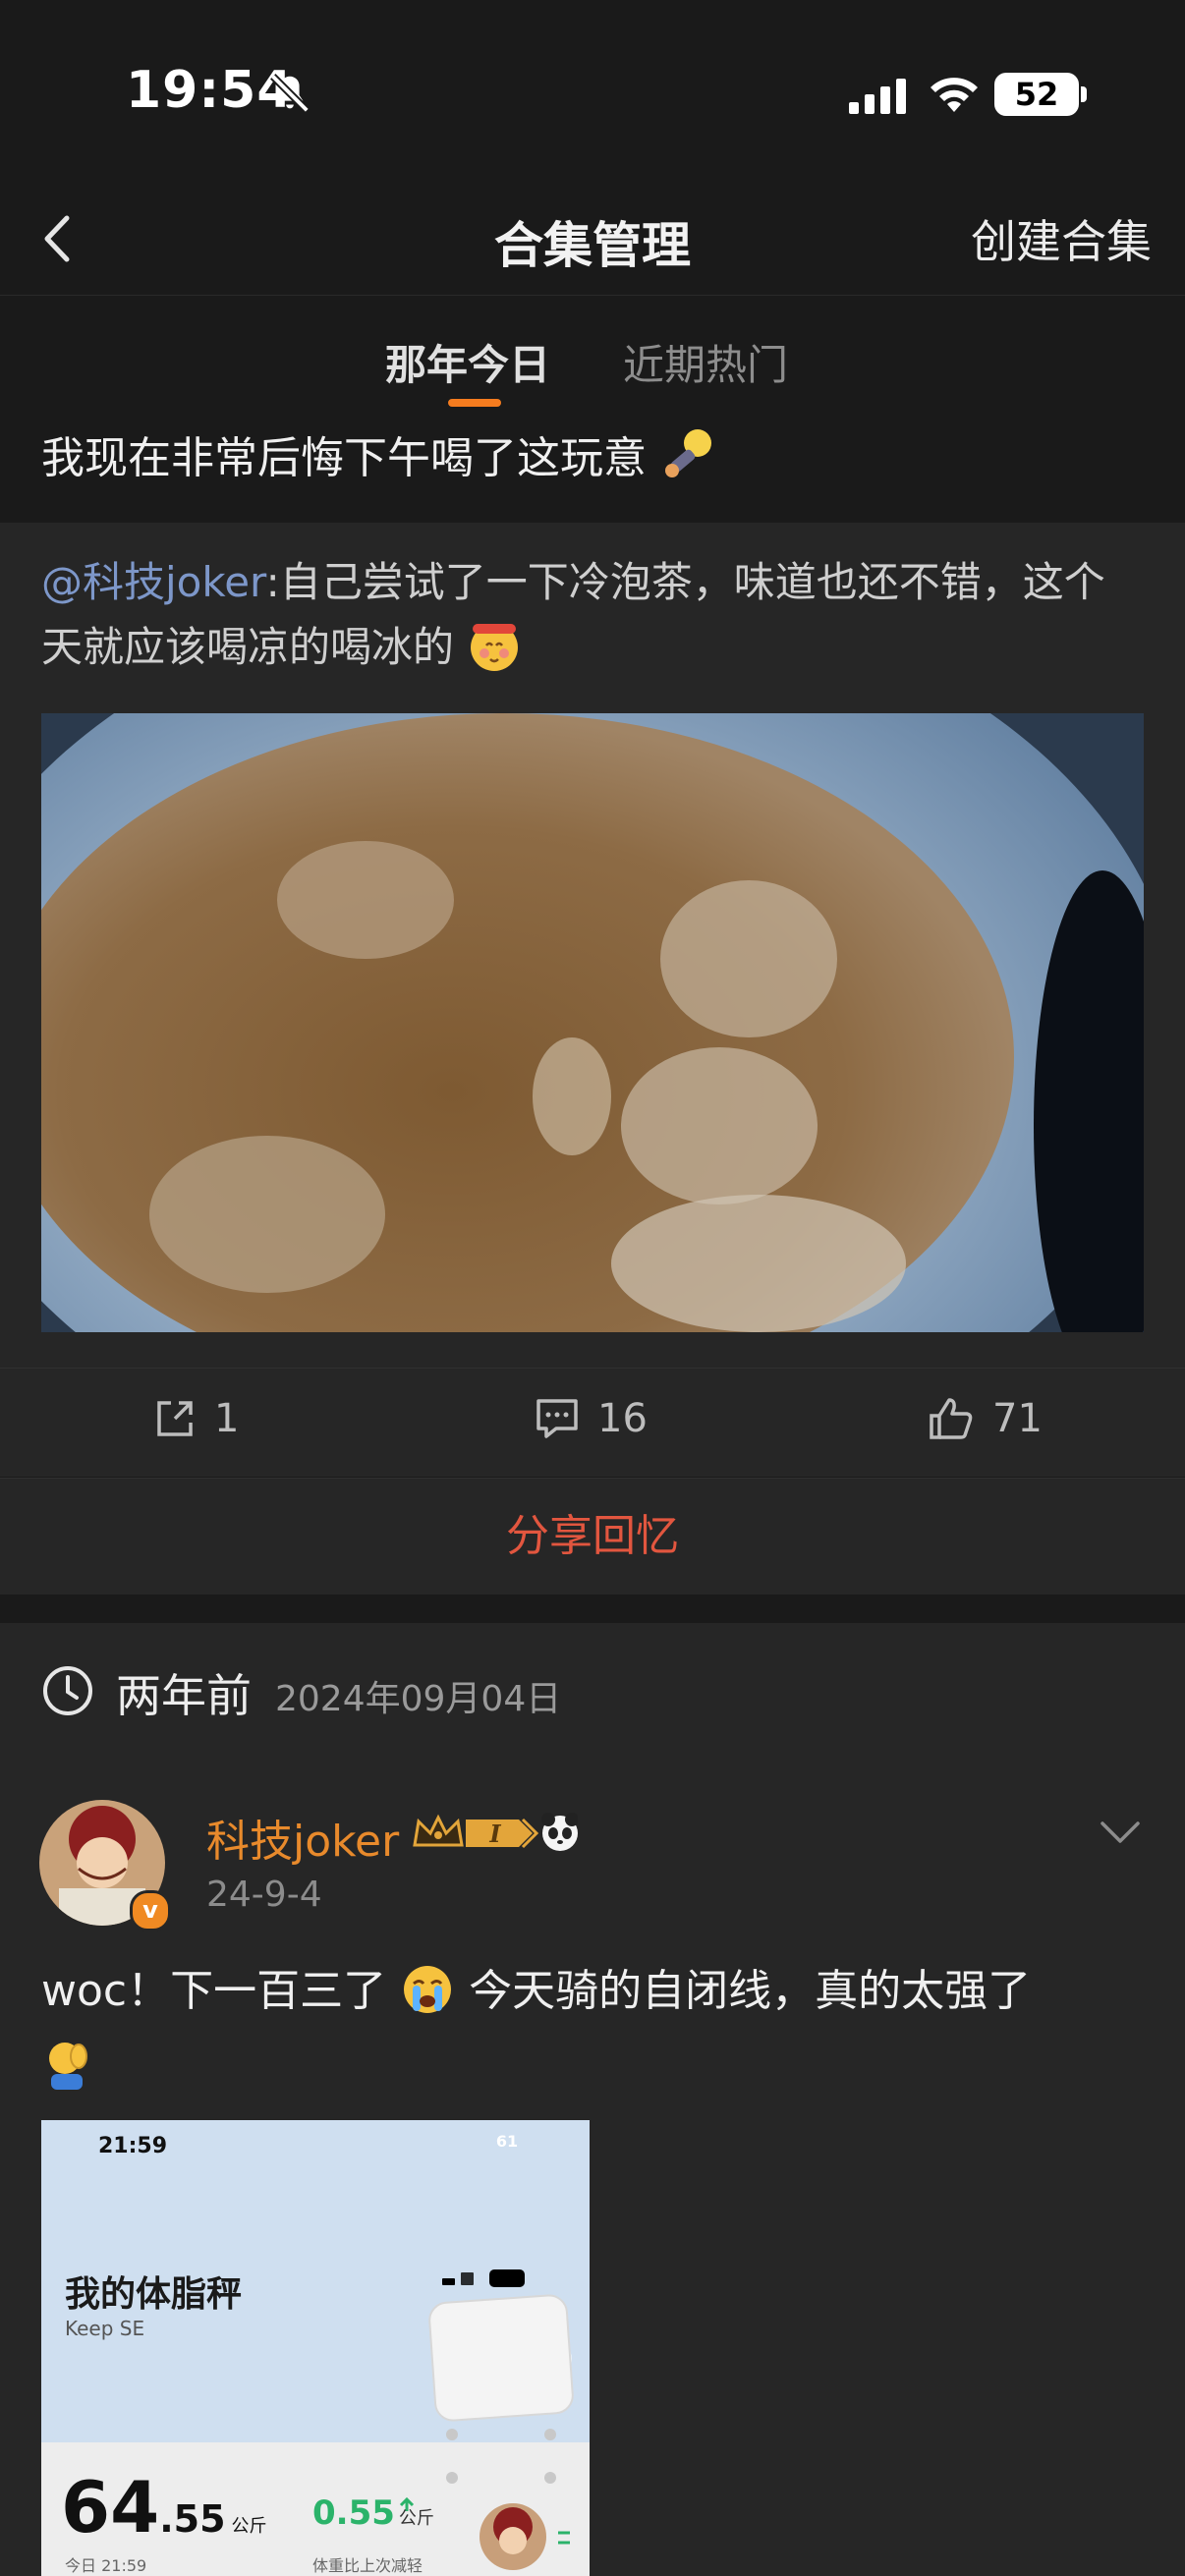 This screenshot has width=1185, height=2576. I want to click on member-crown-badge-icon: I, so click(496, 1832).